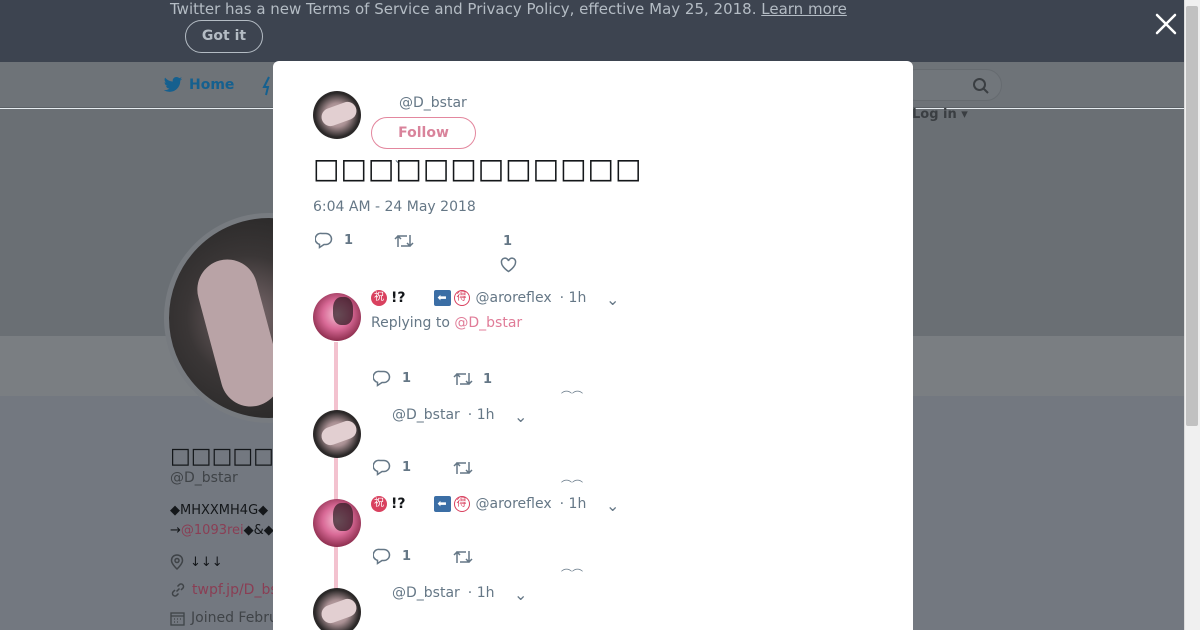  I want to click on profile-joined: Joined Febru, so click(224, 618).